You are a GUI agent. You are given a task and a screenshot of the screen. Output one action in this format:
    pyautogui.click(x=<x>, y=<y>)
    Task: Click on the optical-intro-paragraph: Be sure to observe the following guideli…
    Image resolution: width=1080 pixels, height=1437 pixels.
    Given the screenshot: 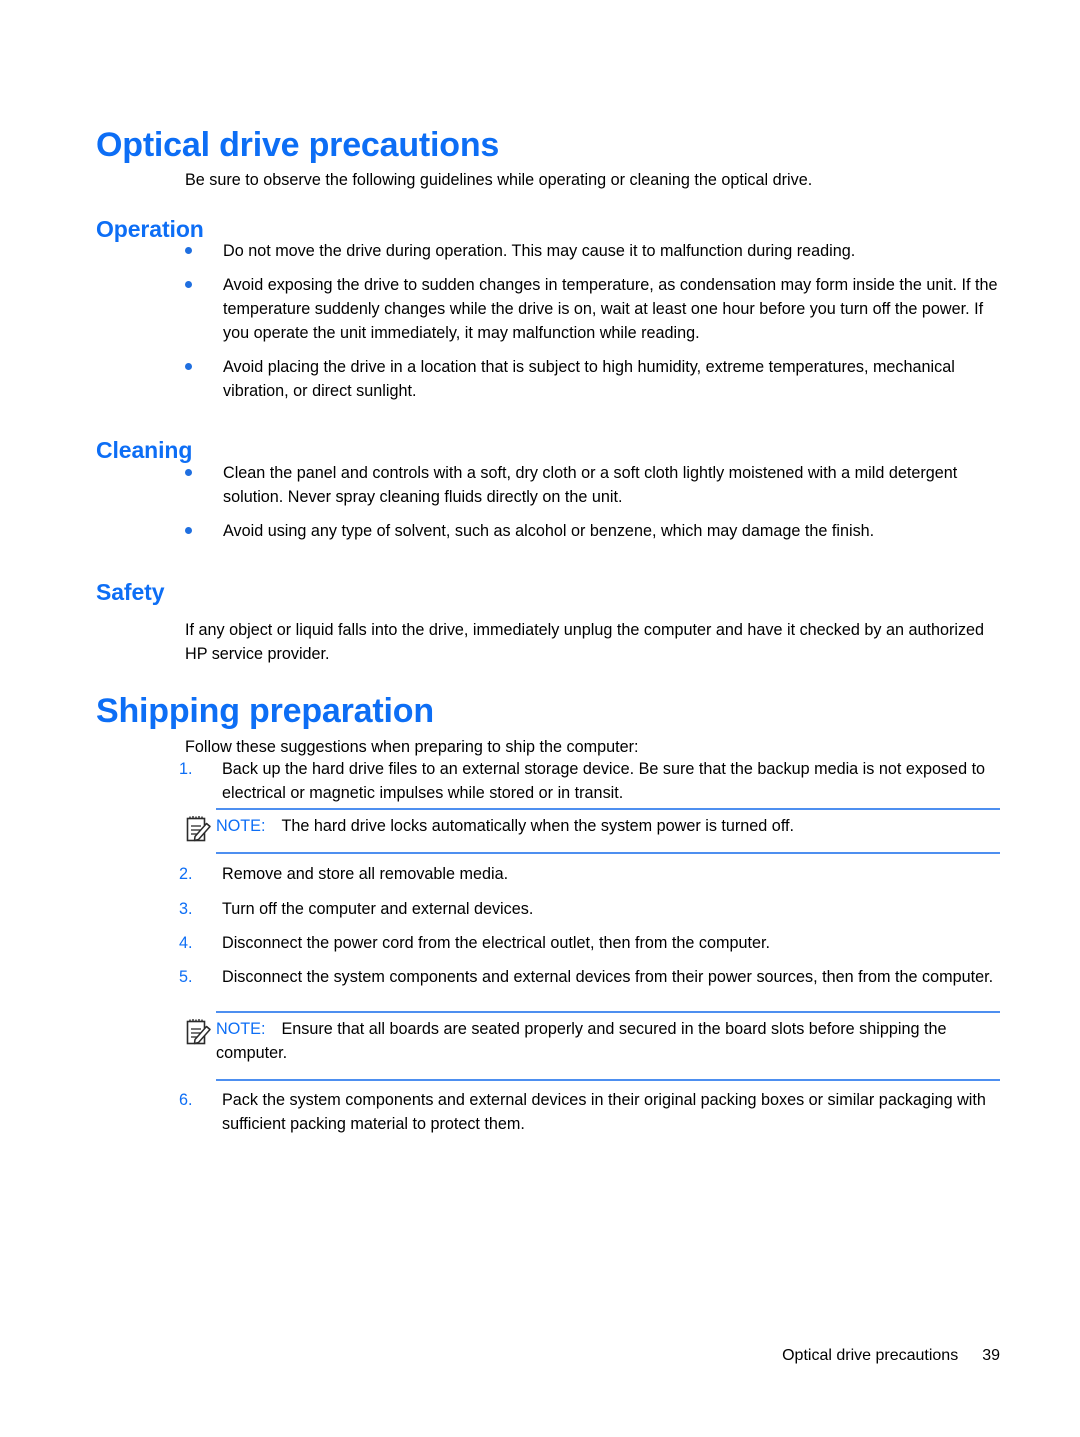 What is the action you would take?
    pyautogui.click(x=499, y=180)
    